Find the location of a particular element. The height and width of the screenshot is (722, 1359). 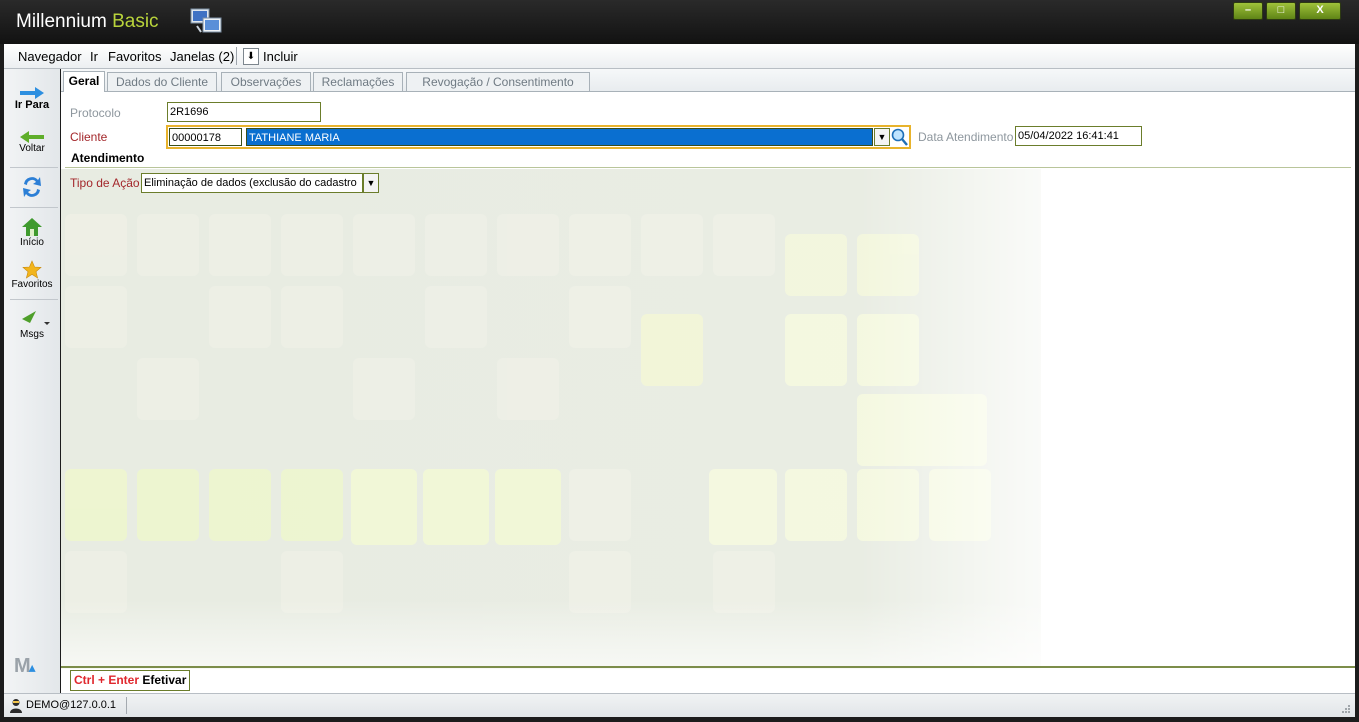

status-user: DEMO@127.0.0.1 is located at coordinates (71, 705).